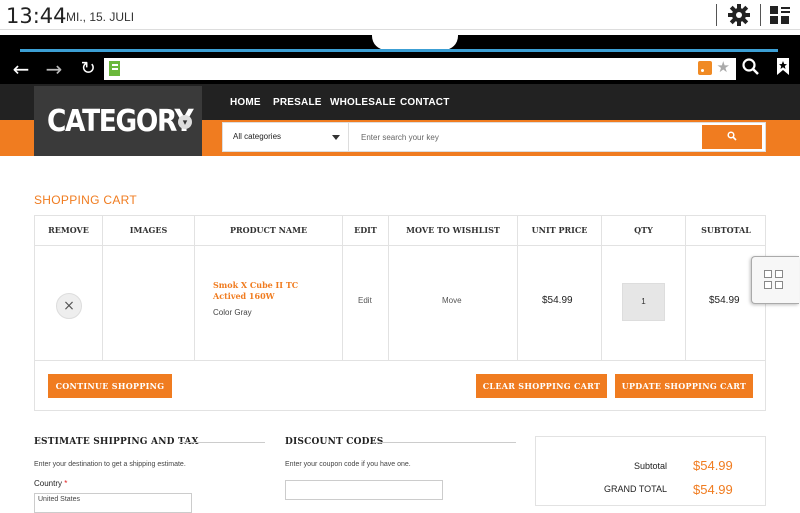 Image resolution: width=800 pixels, height=513 pixels. Describe the element at coordinates (643, 302) in the screenshot. I see `quantity-input: 1` at that location.